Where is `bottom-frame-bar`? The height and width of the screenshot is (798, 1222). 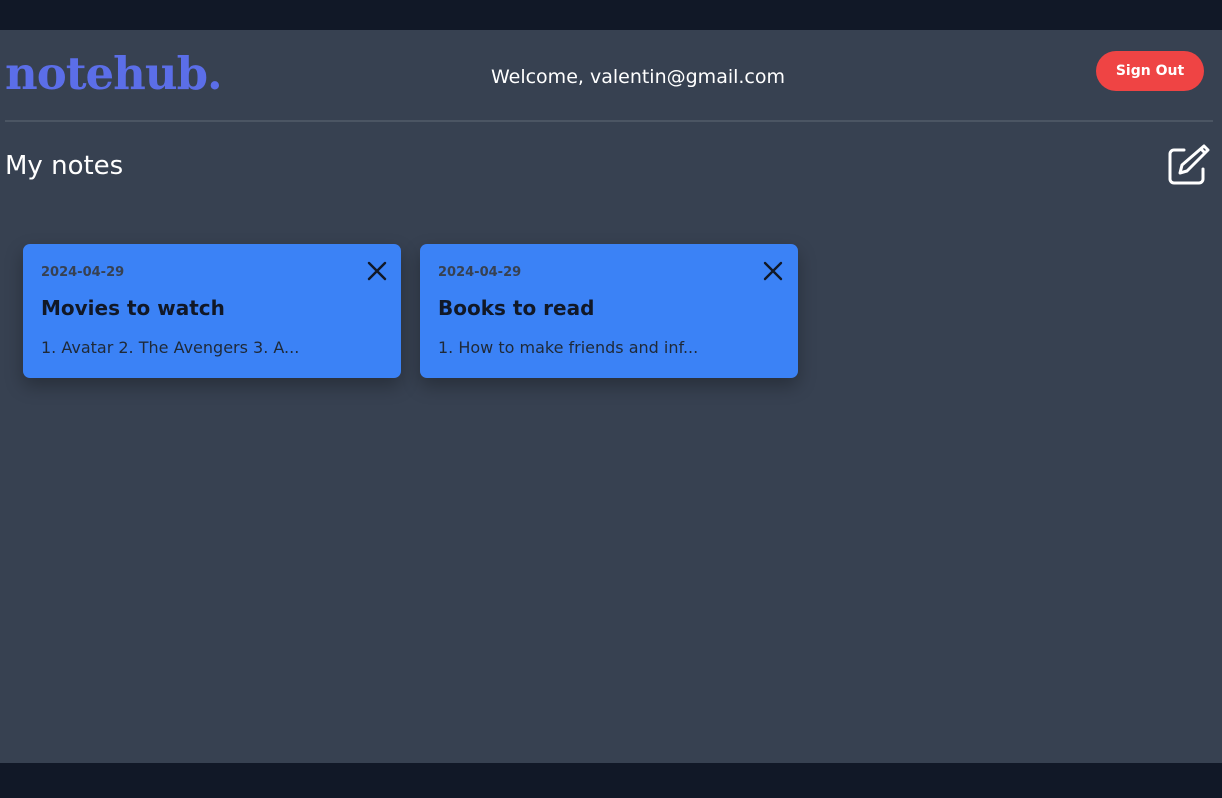
bottom-frame-bar is located at coordinates (611, 780).